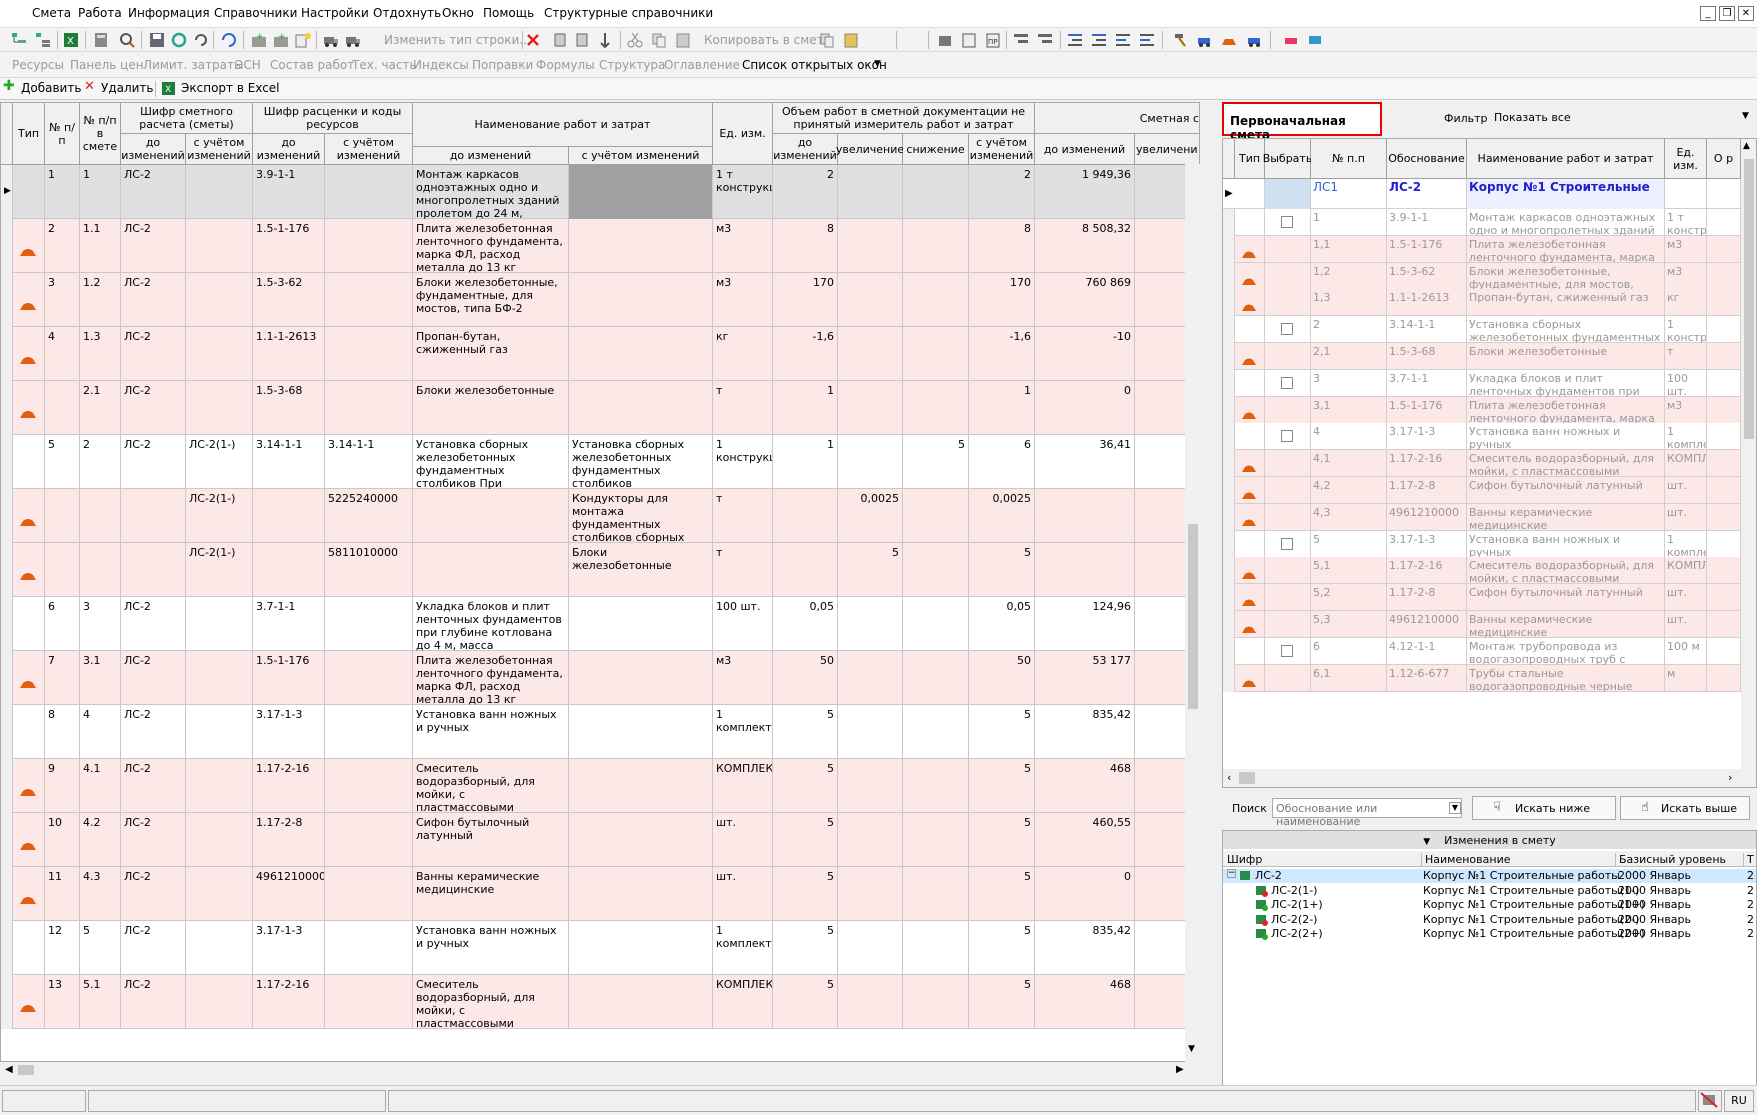 This screenshot has width=1757, height=1115. Describe the element at coordinates (1724, 159) in the screenshot. I see `r-header-extra: О р` at that location.